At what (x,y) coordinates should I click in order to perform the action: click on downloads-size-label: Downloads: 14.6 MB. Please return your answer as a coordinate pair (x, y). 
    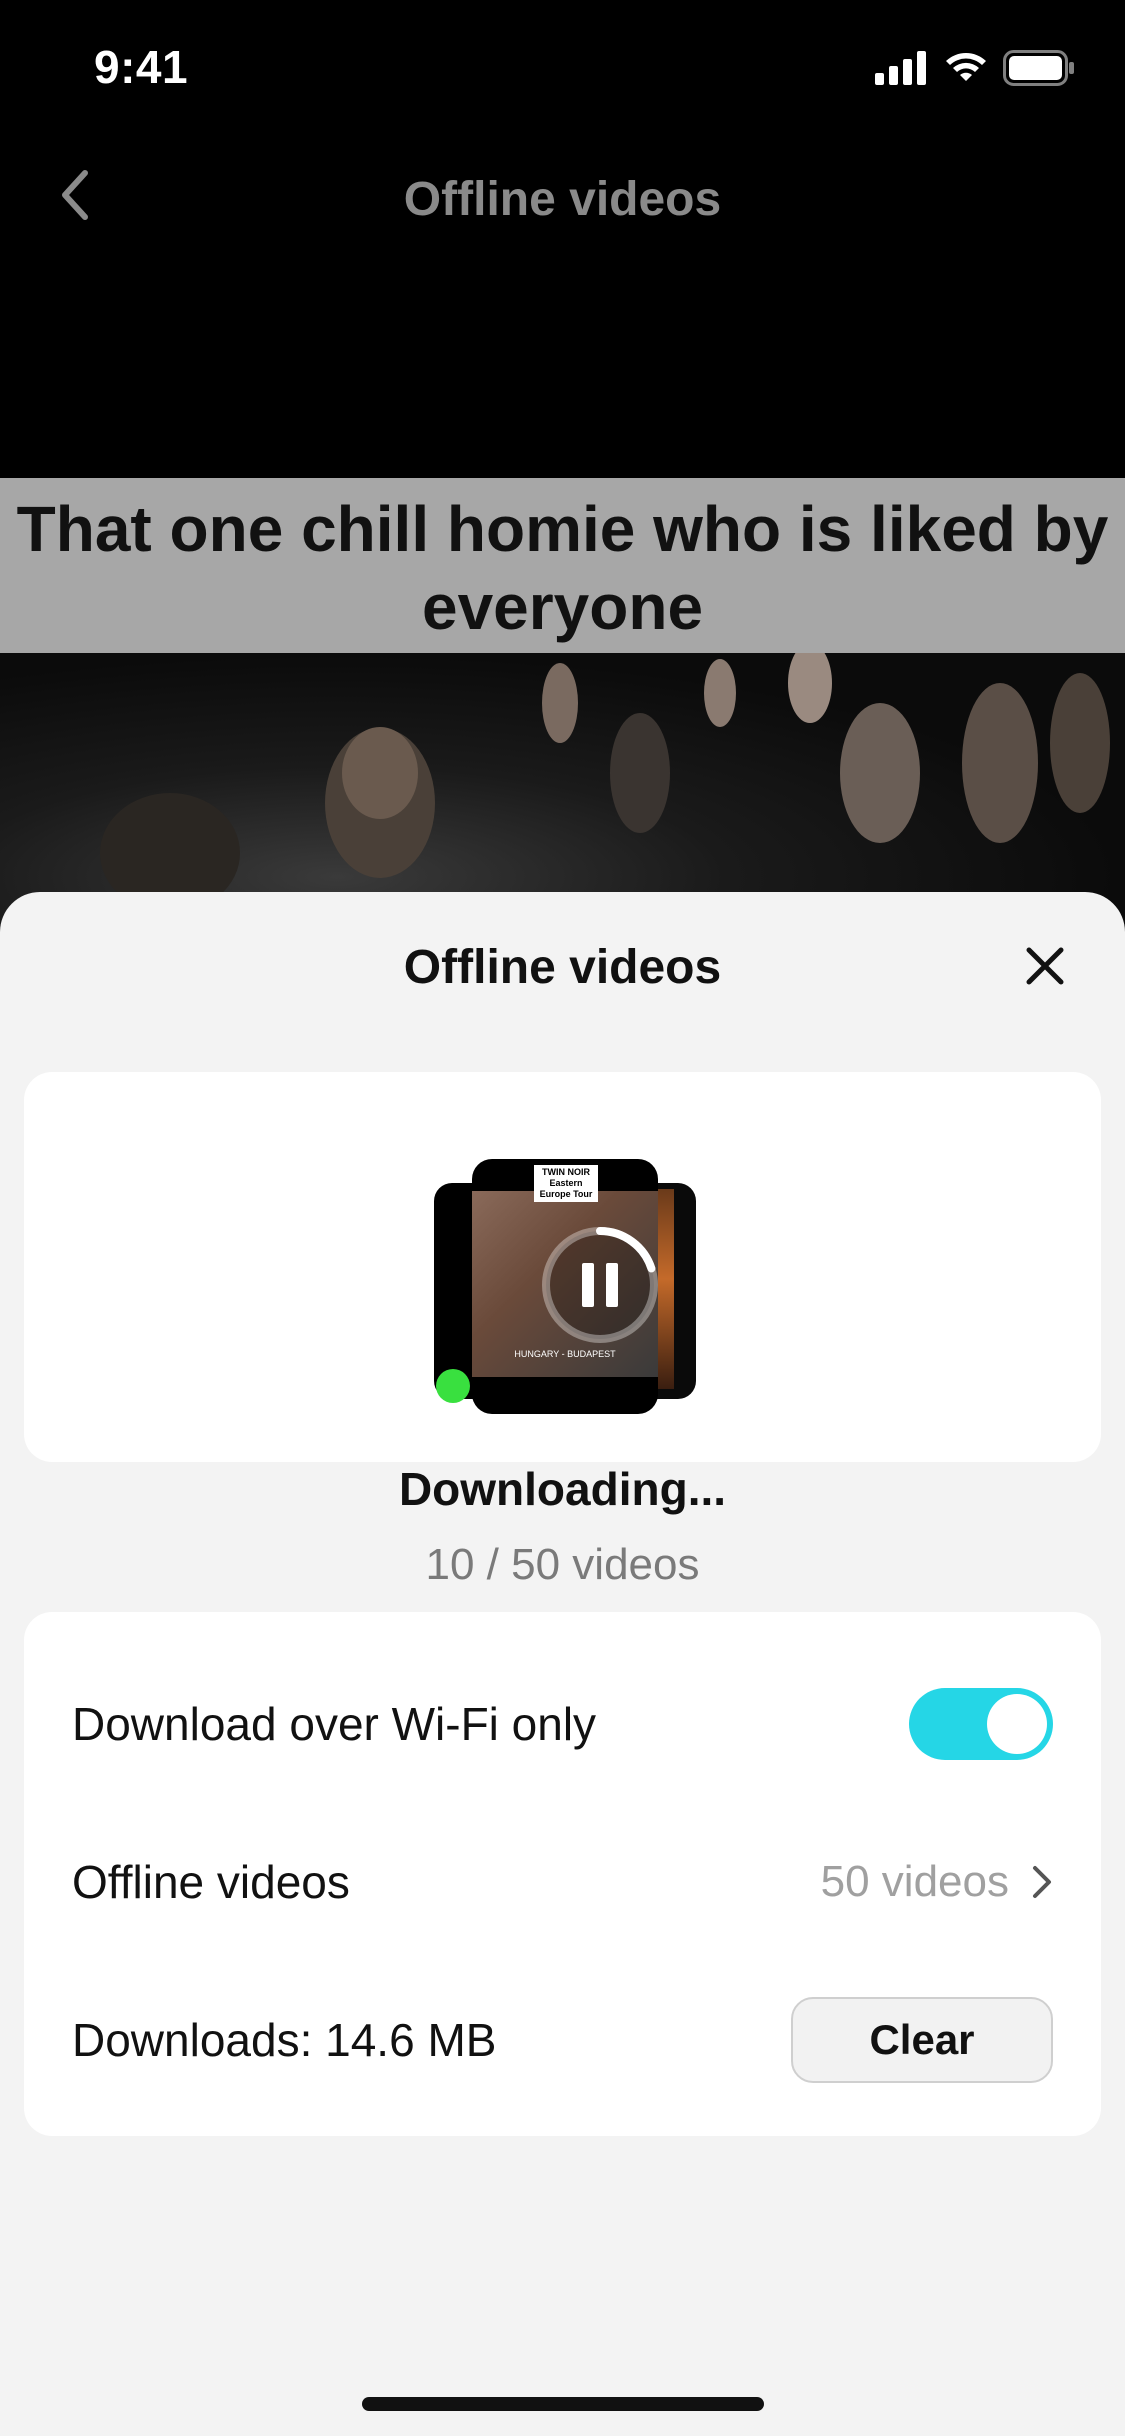
    Looking at the image, I should click on (284, 2040).